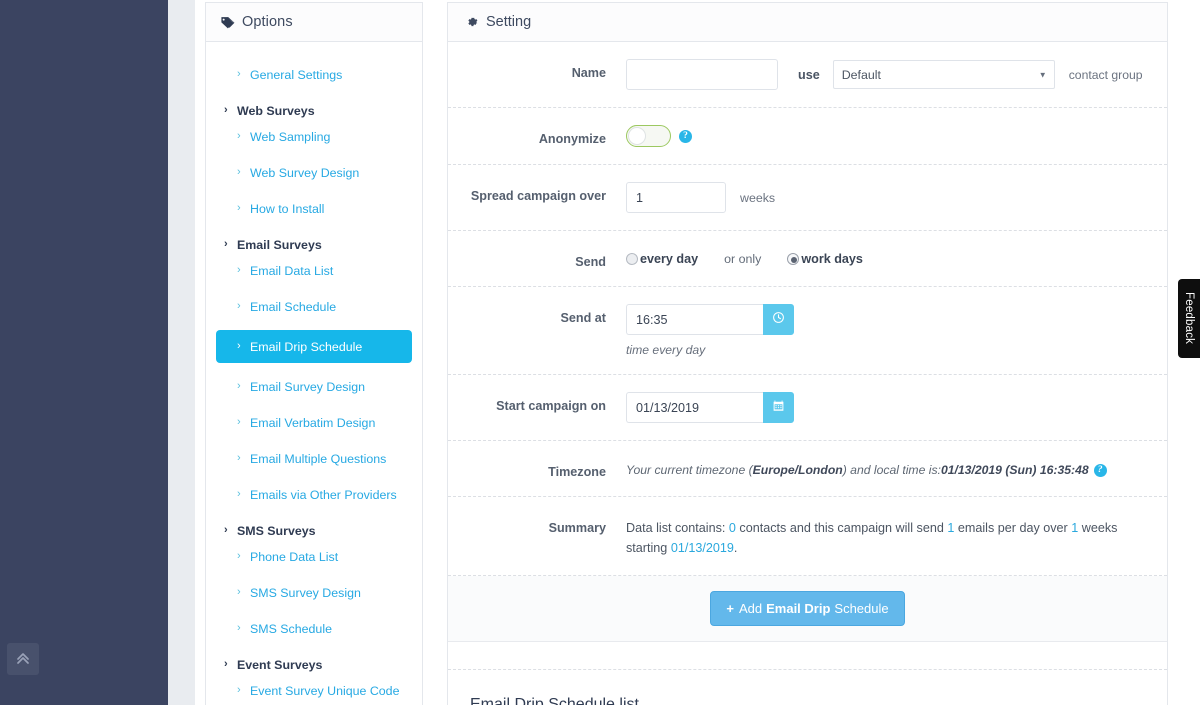  I want to click on sidebar-item-phone-data-list: › Phone Data List, so click(314, 556).